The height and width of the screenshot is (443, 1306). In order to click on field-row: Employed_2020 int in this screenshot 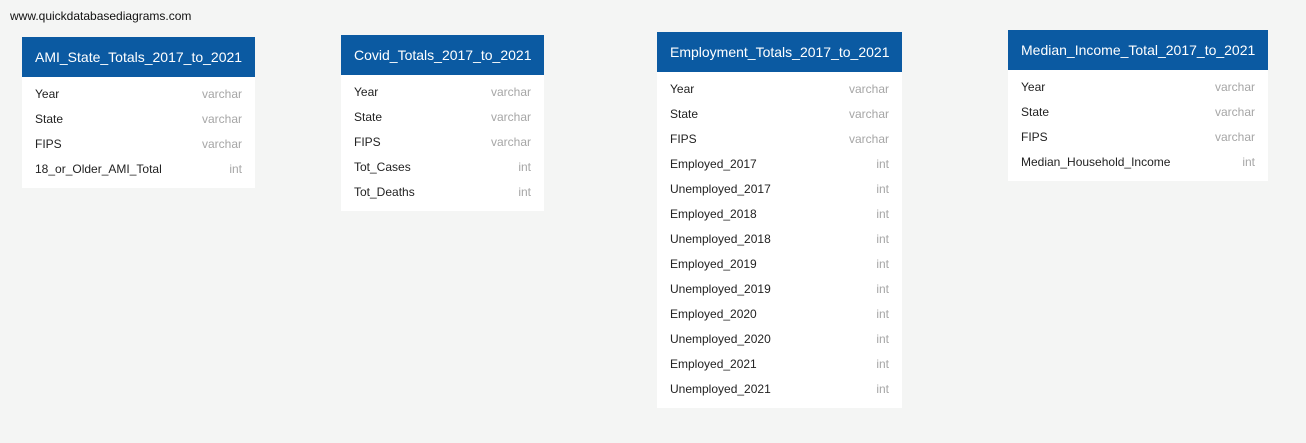, I will do `click(779, 314)`.